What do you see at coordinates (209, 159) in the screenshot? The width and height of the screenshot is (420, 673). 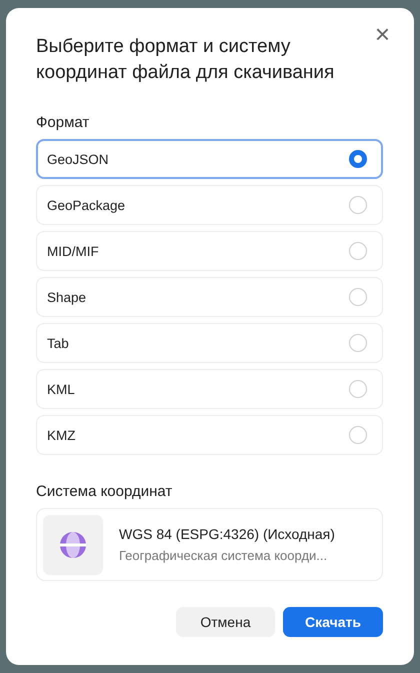 I see `format-option: GeoJSON` at bounding box center [209, 159].